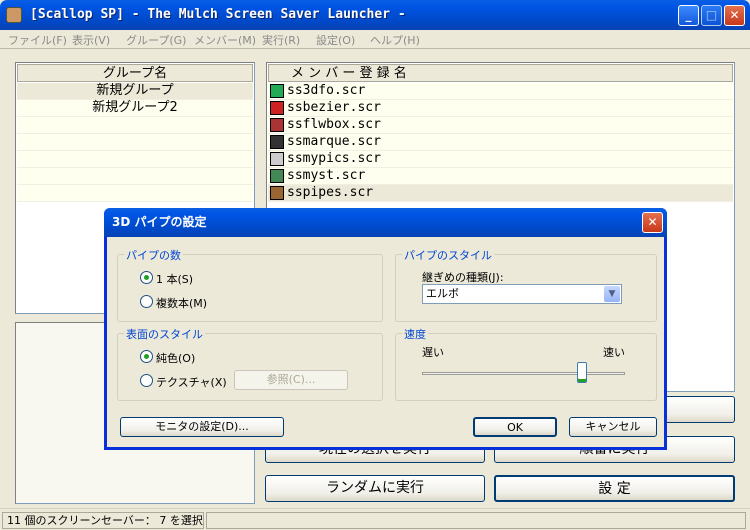  I want to click on surface-style-group: 表面のスタイル 純色(O) テクスチャ(X), so click(250, 363).